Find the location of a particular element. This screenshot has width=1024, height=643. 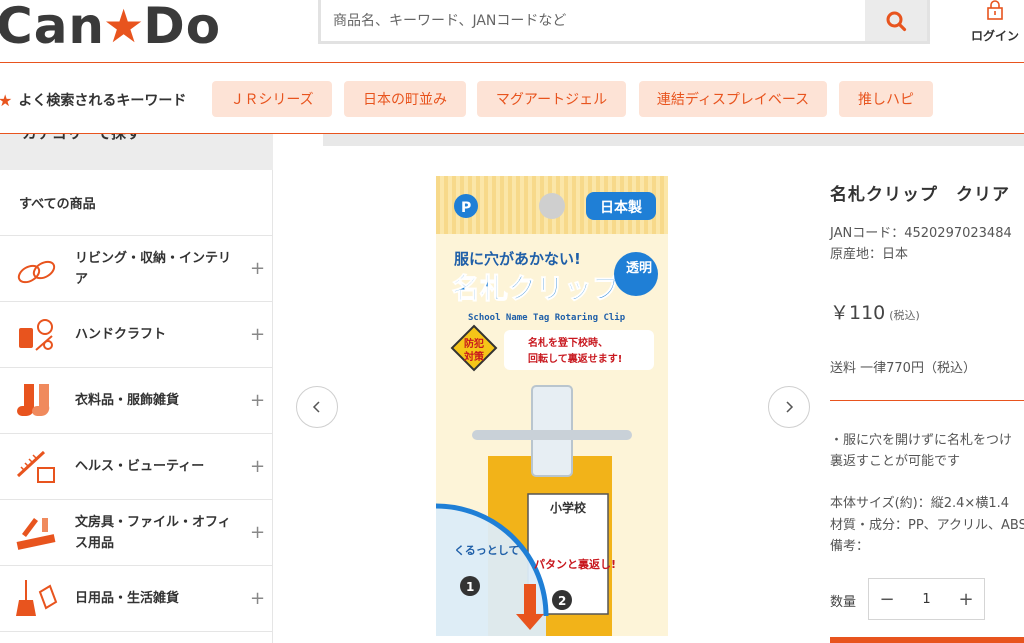

quantity-value: 1 is located at coordinates (926, 599).